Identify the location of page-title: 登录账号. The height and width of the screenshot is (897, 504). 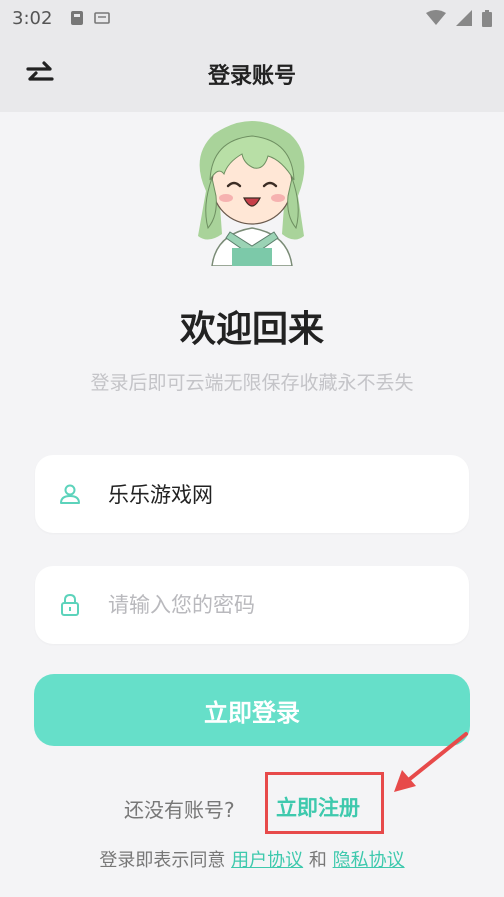
(251, 76).